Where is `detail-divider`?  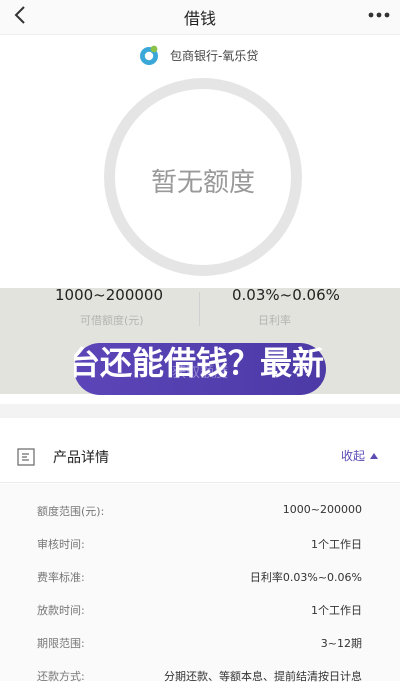 detail-divider is located at coordinates (200, 482).